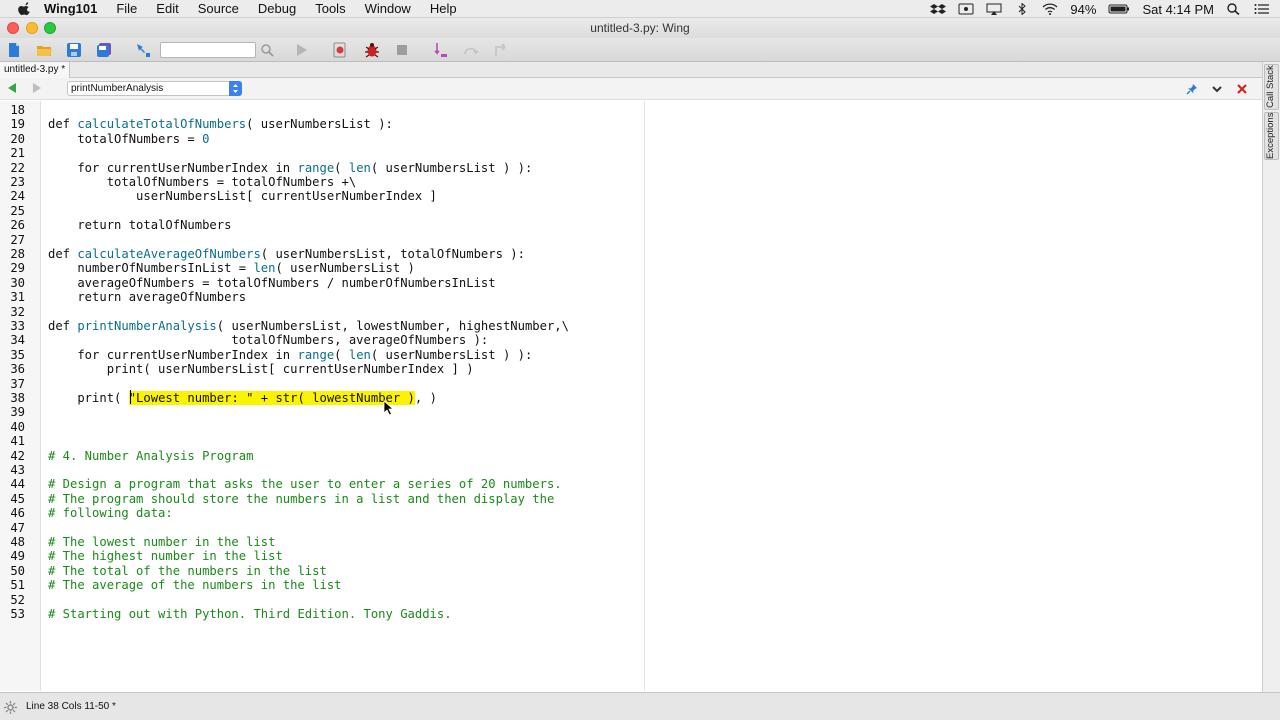 Image resolution: width=1280 pixels, height=720 pixels. I want to click on menu-tools: Tools, so click(330, 8).